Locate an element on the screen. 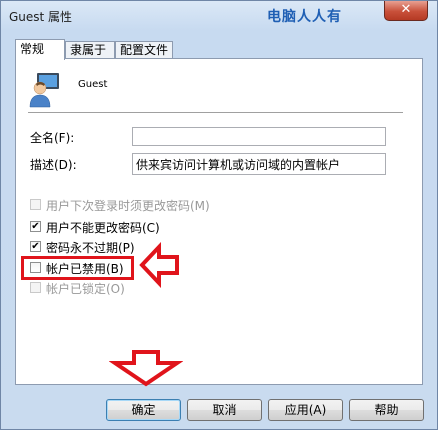 The image size is (438, 430). close-icon: ✕ is located at coordinates (406, 9).